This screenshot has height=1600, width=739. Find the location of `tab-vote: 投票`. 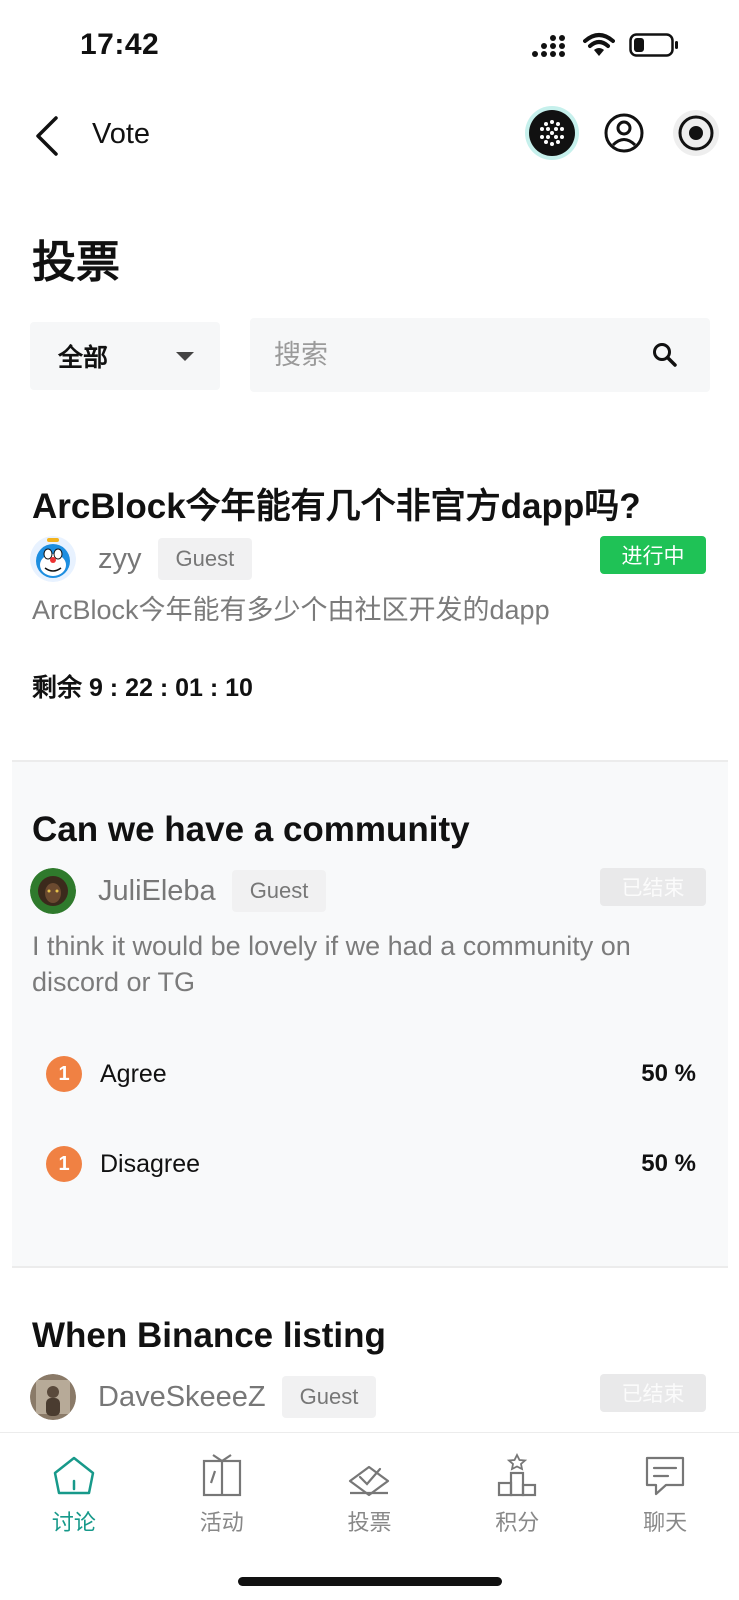

tab-vote: 投票 is located at coordinates (370, 1491).